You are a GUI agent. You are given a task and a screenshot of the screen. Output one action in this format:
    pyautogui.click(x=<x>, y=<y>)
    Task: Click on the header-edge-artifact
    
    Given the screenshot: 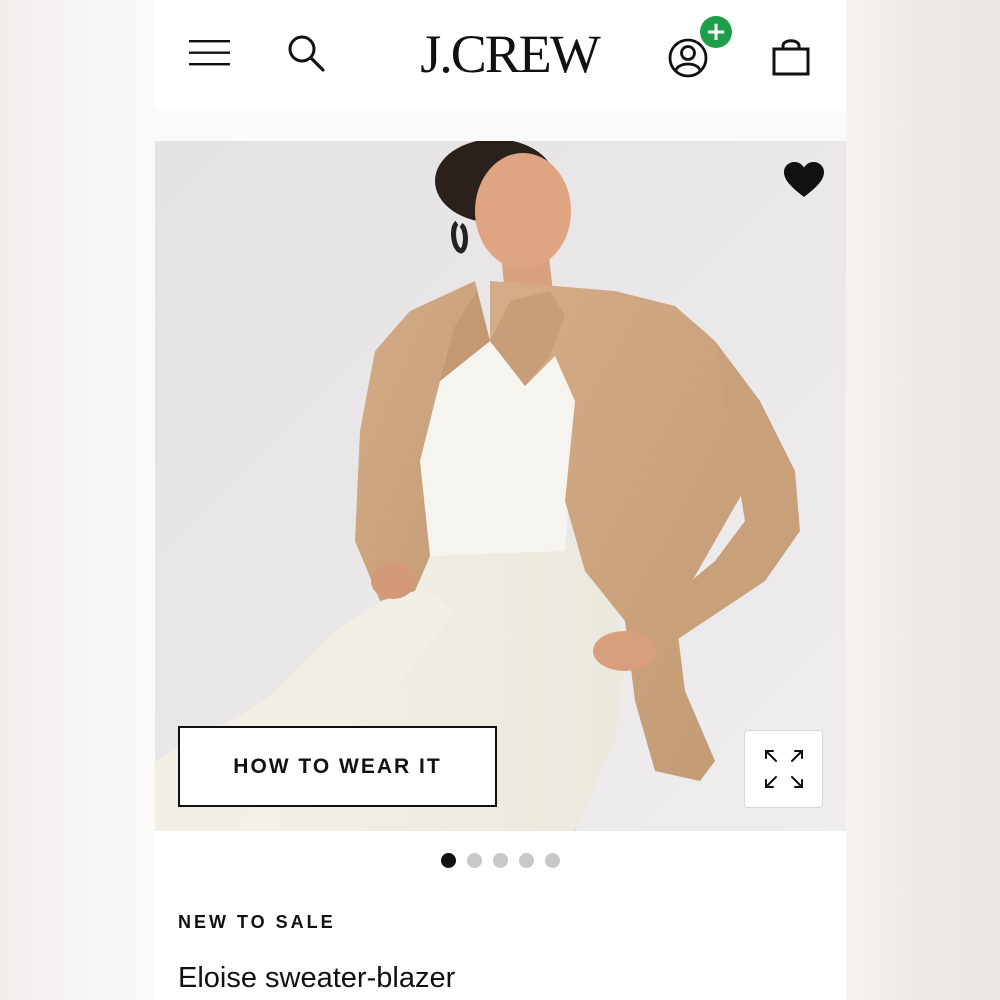 What is the action you would take?
    pyautogui.click(x=500, y=1)
    